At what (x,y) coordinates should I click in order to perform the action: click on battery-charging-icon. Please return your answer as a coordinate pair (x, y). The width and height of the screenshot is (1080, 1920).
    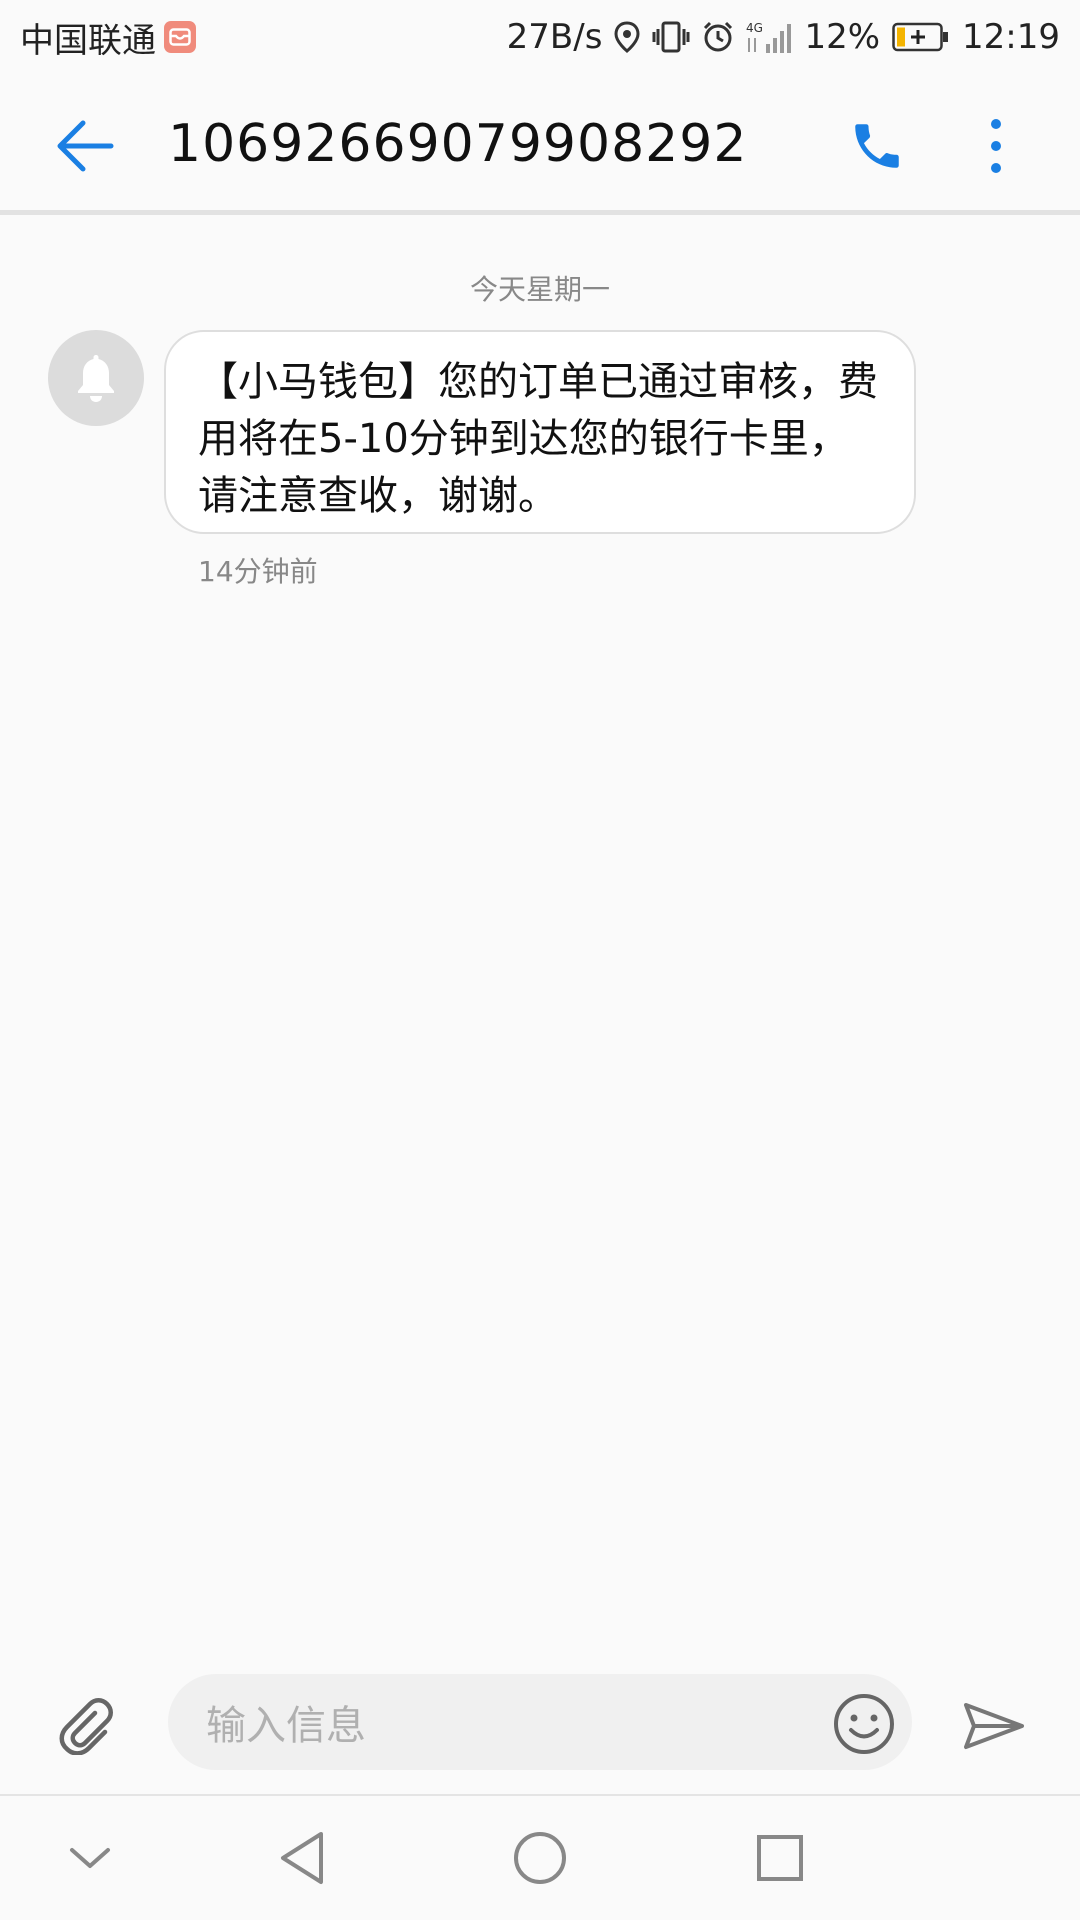
    Looking at the image, I should click on (921, 37).